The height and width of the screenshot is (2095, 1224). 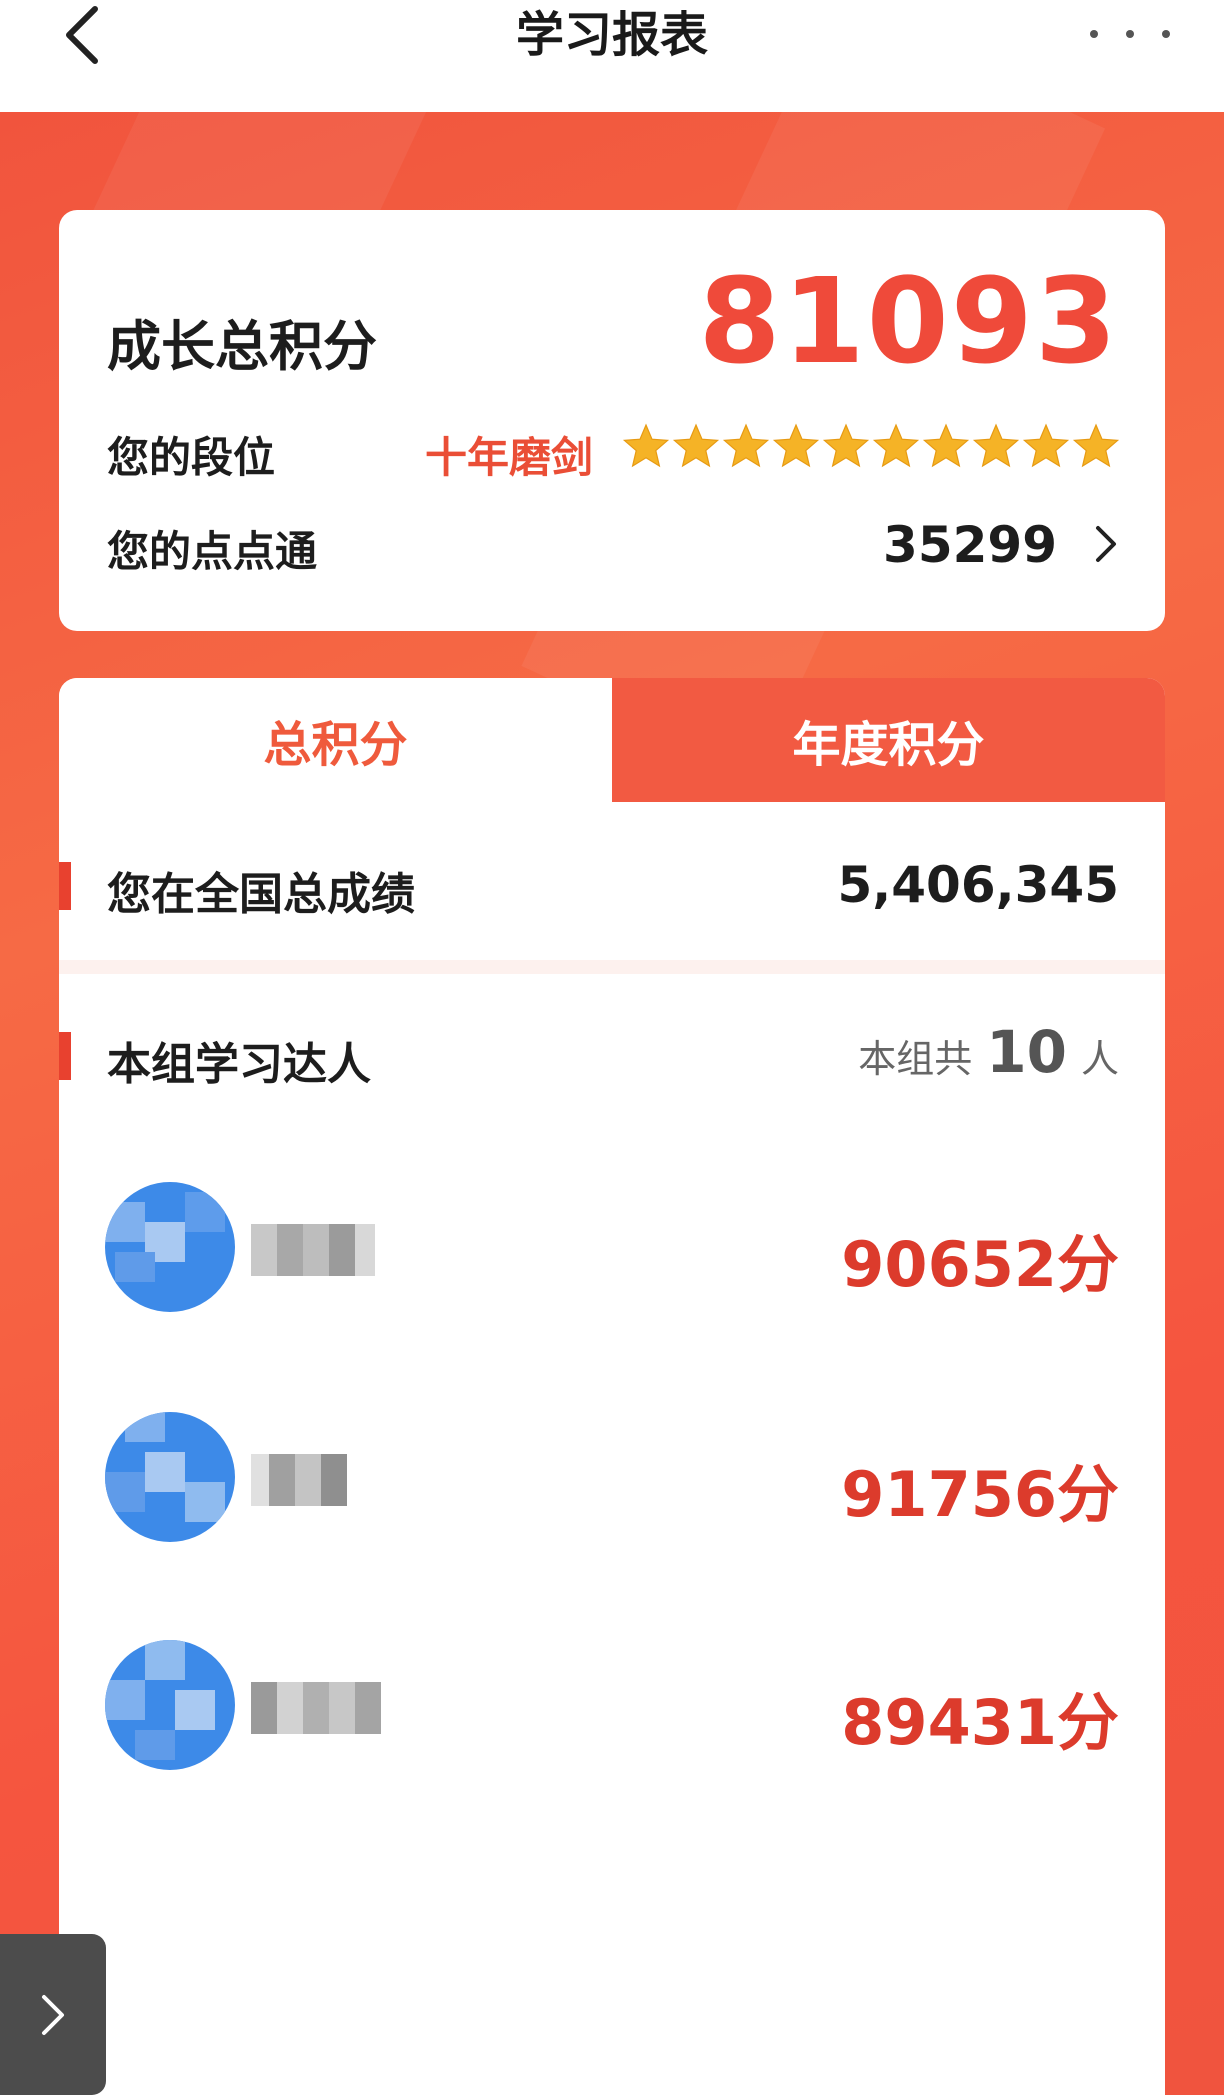 I want to click on tab-total-points: 总积分, so click(x=335, y=740).